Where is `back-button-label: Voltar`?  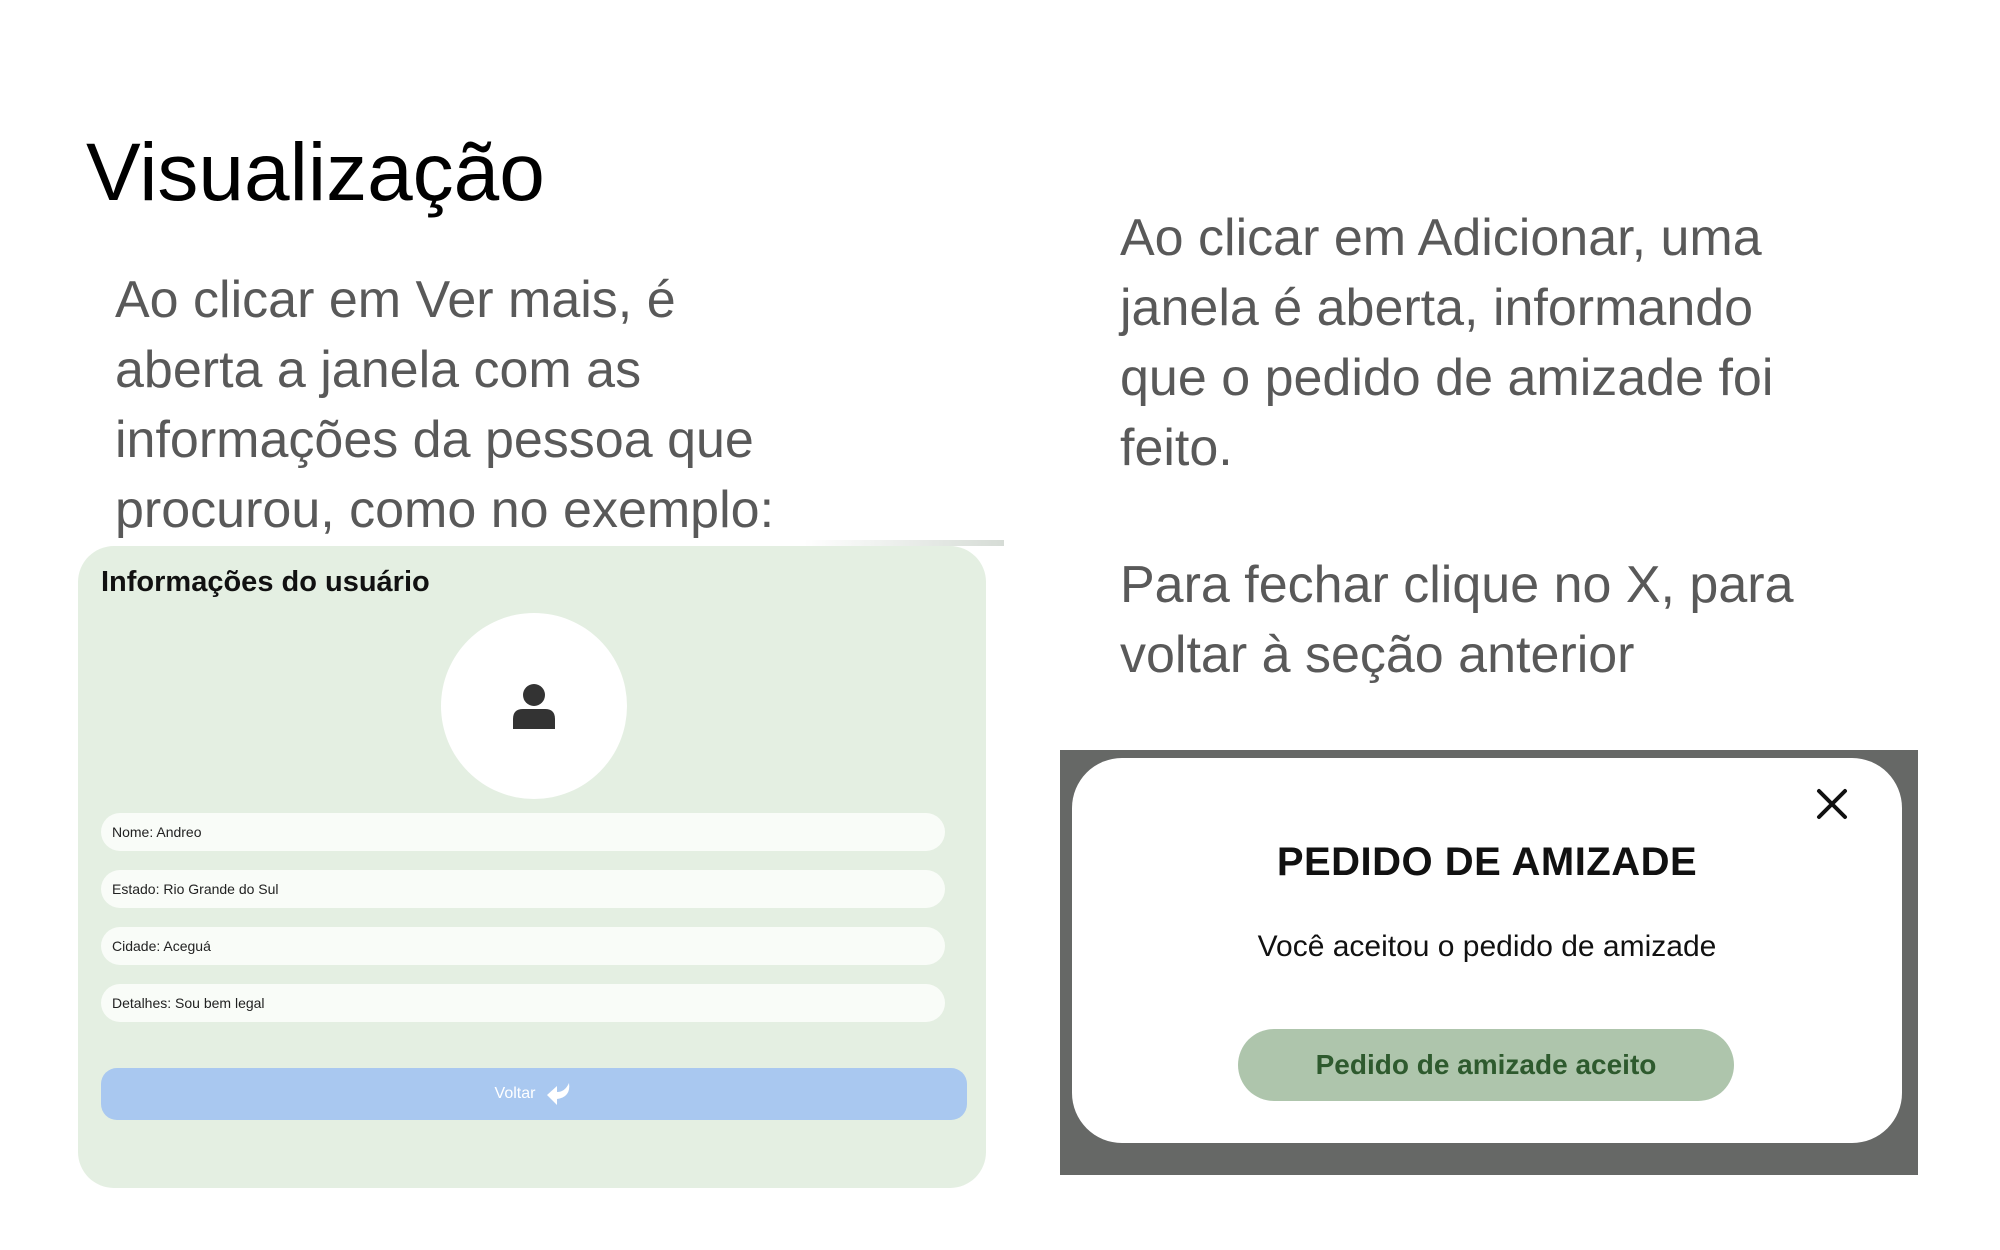
back-button-label: Voltar is located at coordinates (515, 1093).